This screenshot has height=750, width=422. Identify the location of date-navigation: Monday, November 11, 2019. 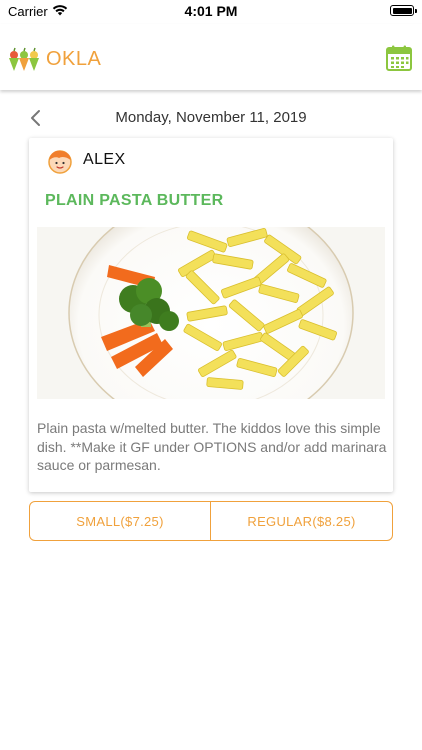
(211, 118).